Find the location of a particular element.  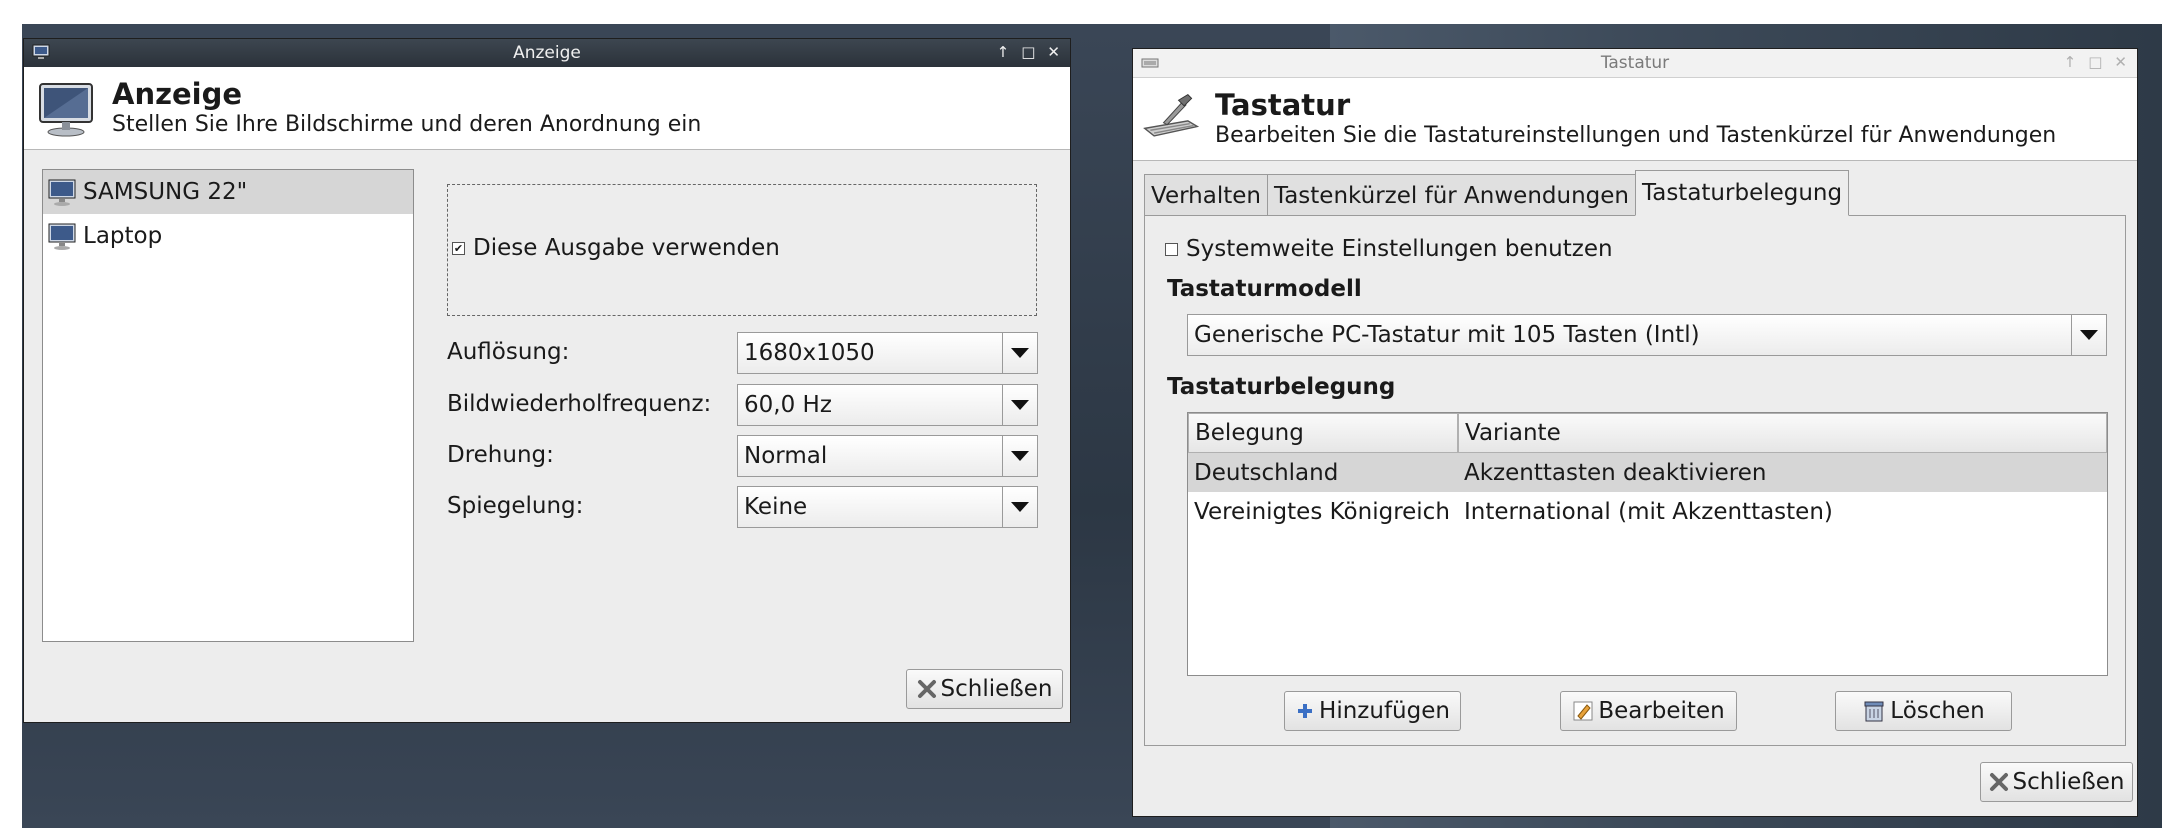

refresh-value: 60,0 Hz is located at coordinates (788, 405).